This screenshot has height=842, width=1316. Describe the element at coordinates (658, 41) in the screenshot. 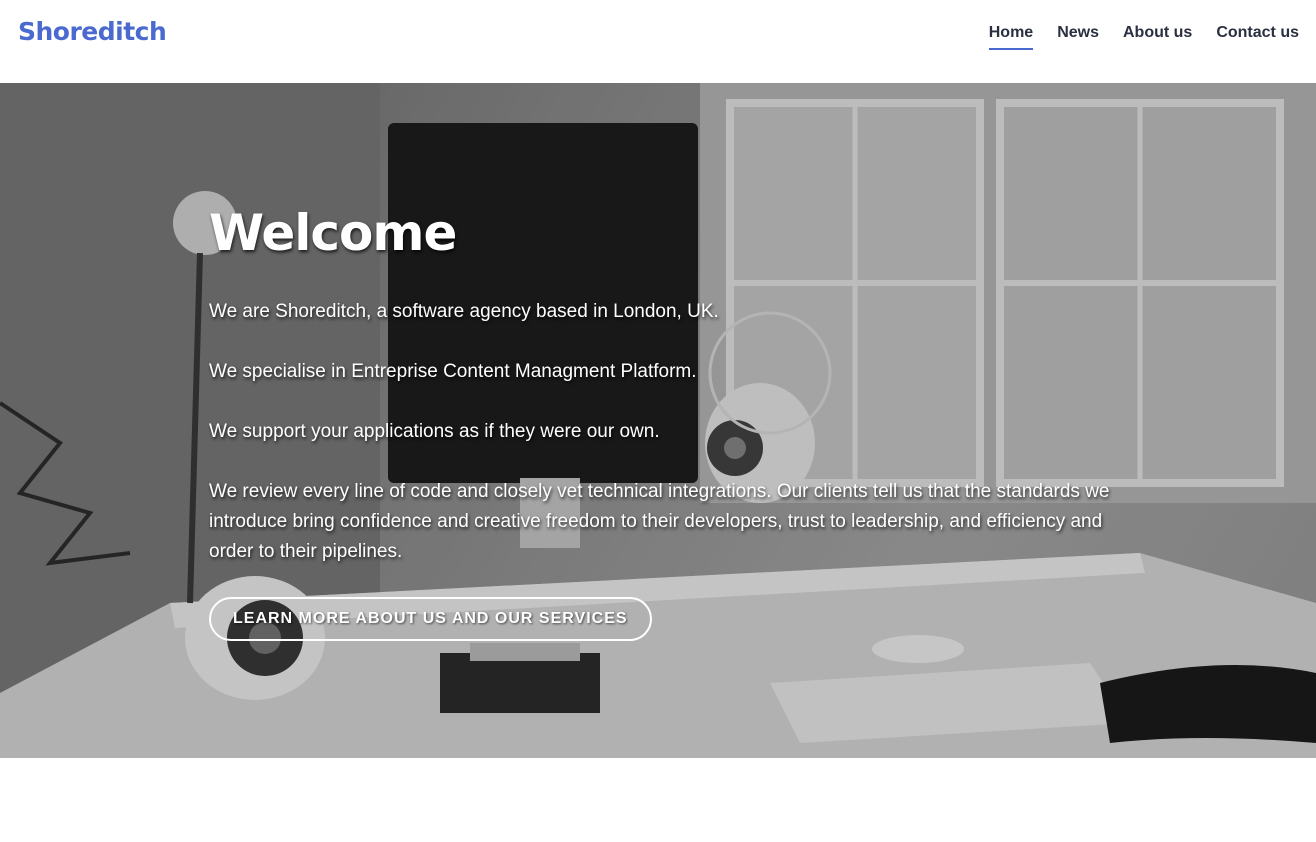

I see `site-header: Shoreditch Home News About us Contact us` at that location.